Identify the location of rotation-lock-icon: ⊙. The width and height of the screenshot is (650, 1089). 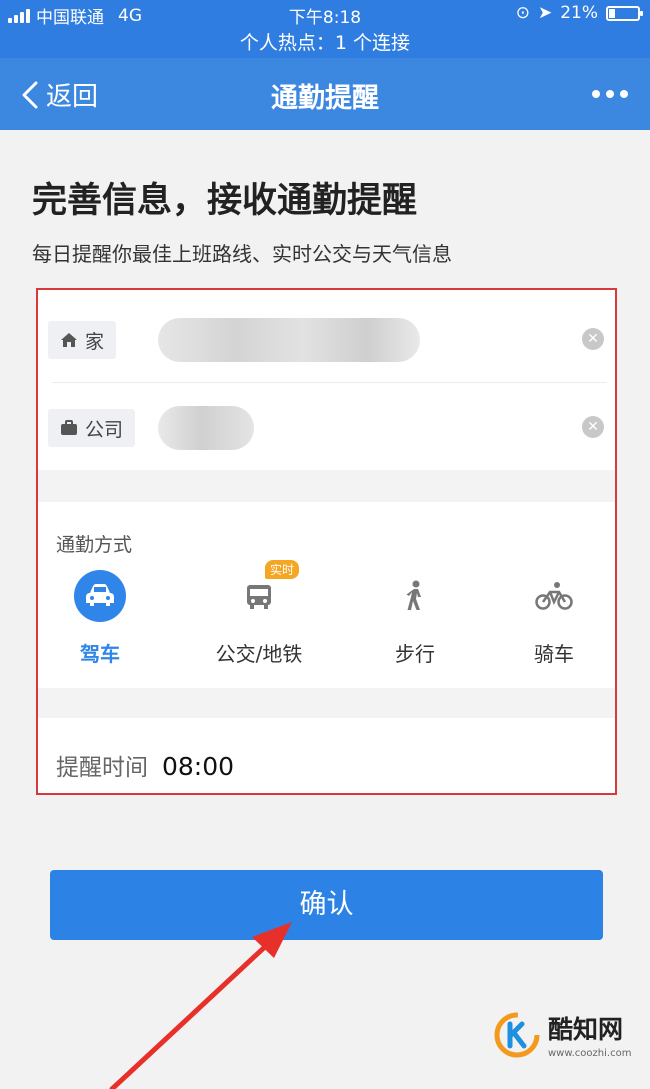
(522, 13).